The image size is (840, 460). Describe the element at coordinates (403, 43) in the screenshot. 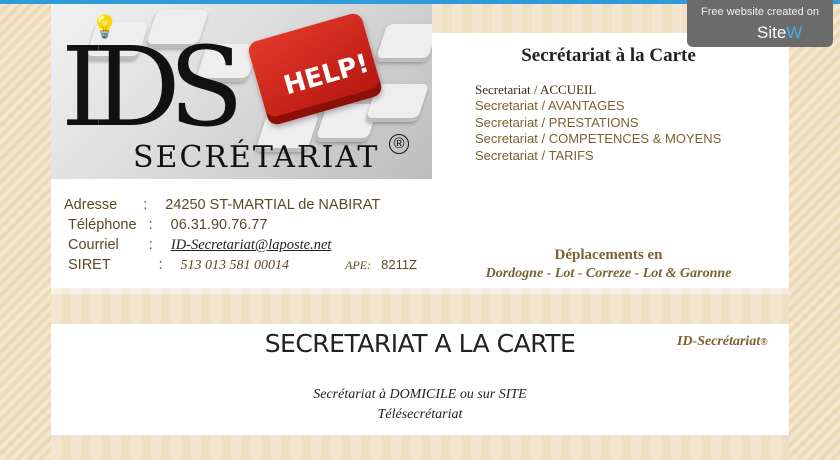

I see `keyboard-key-icon` at that location.